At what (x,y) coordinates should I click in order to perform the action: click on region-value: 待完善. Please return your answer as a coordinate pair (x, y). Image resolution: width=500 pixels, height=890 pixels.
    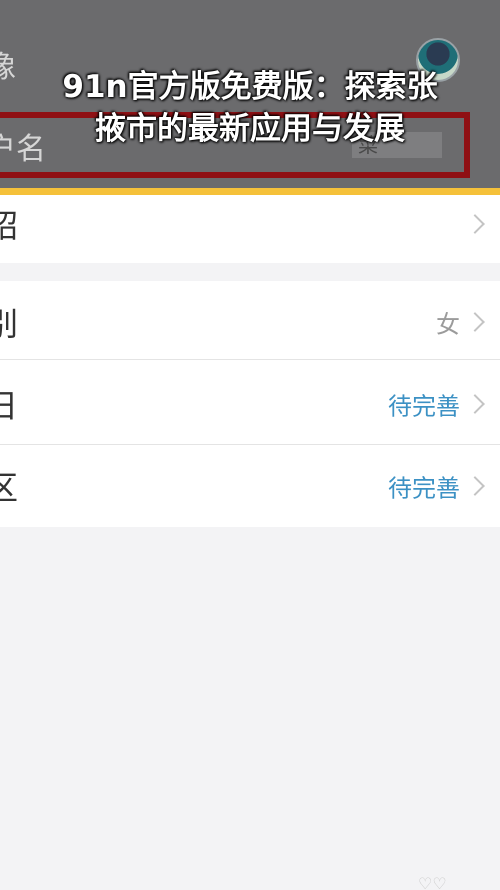
    Looking at the image, I should click on (424, 488).